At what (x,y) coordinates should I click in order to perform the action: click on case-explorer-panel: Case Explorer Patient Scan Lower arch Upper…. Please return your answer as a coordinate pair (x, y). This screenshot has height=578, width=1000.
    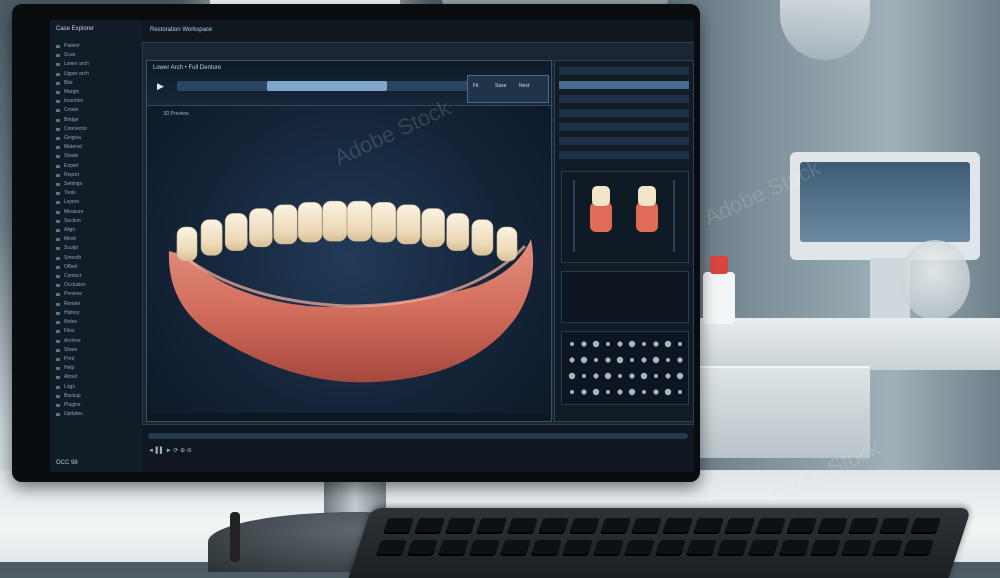
    Looking at the image, I should click on (96, 246).